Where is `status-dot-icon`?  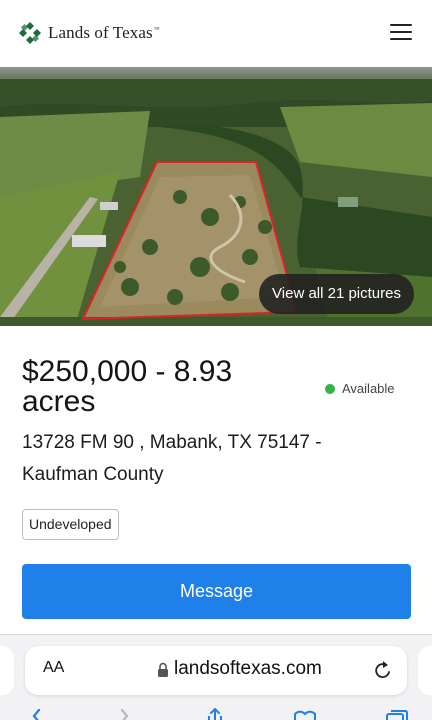 status-dot-icon is located at coordinates (330, 388).